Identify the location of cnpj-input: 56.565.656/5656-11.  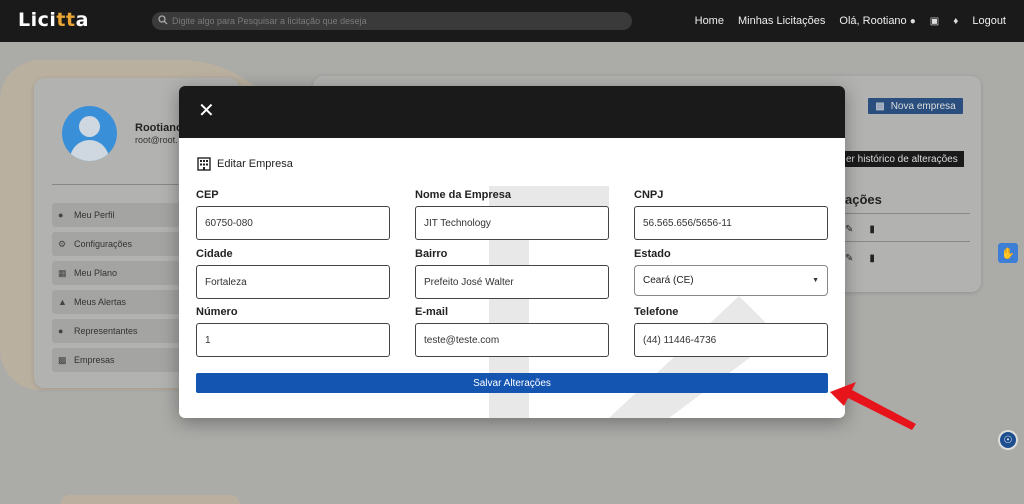
(731, 223).